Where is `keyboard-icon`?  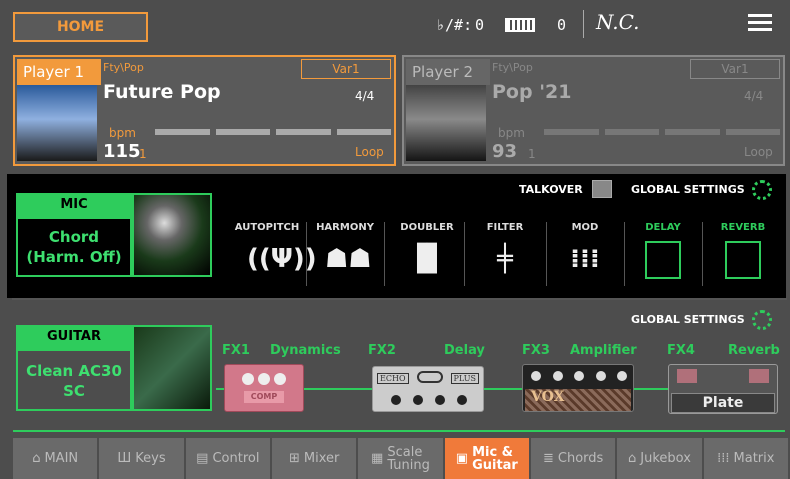 keyboard-icon is located at coordinates (520, 25).